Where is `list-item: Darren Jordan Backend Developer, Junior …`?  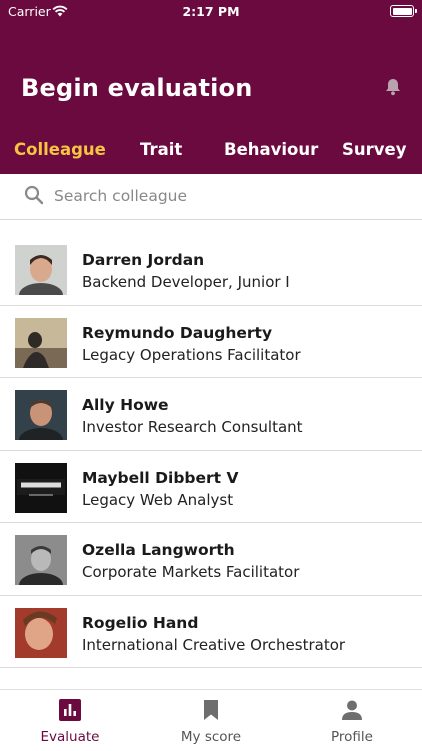 list-item: Darren Jordan Backend Developer, Junior … is located at coordinates (211, 269).